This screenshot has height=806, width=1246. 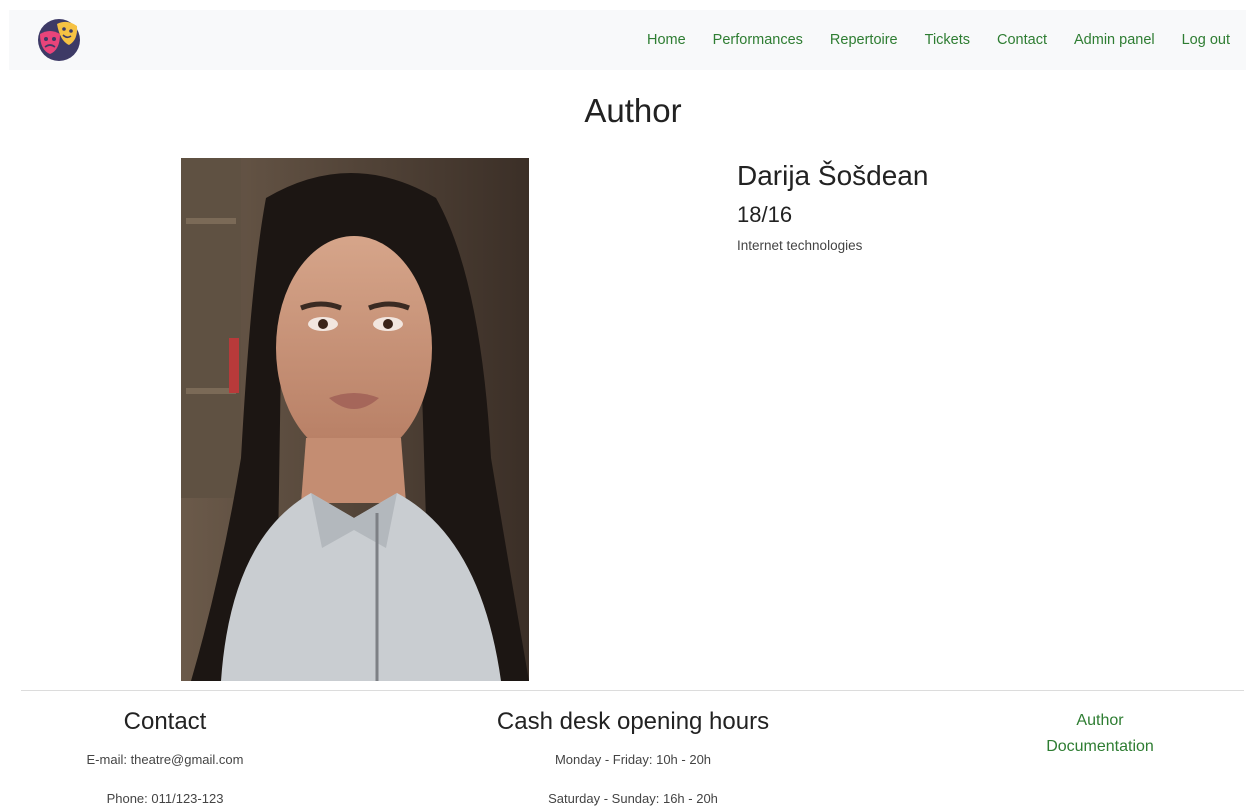 I want to click on footer-links: Author Documentation, so click(x=1100, y=732).